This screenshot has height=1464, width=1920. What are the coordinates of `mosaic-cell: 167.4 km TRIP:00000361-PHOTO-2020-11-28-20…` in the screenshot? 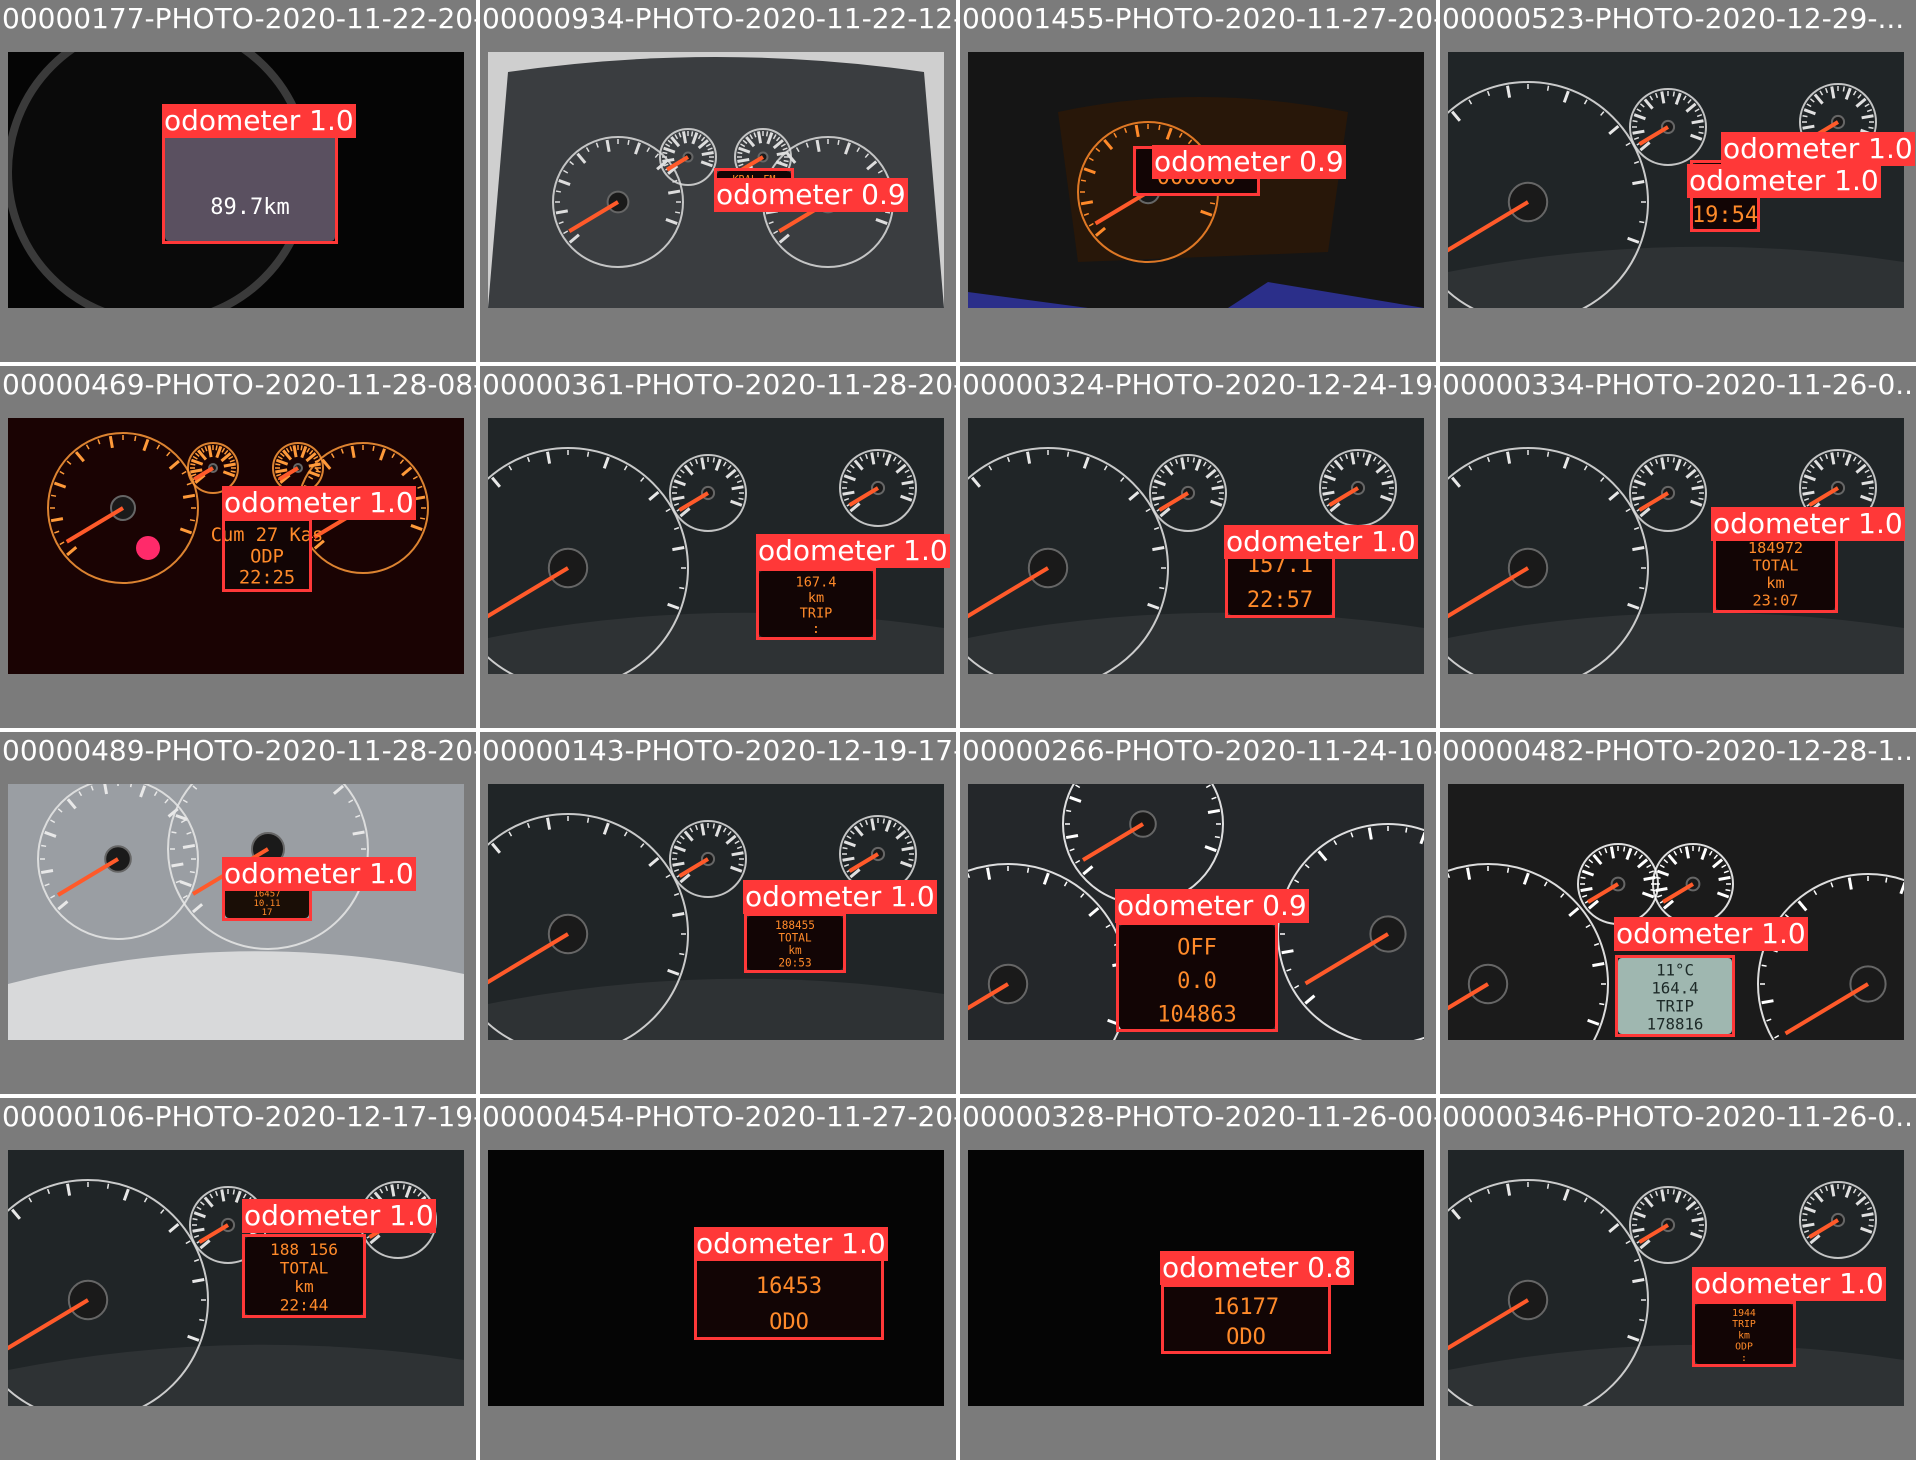 It's located at (718, 547).